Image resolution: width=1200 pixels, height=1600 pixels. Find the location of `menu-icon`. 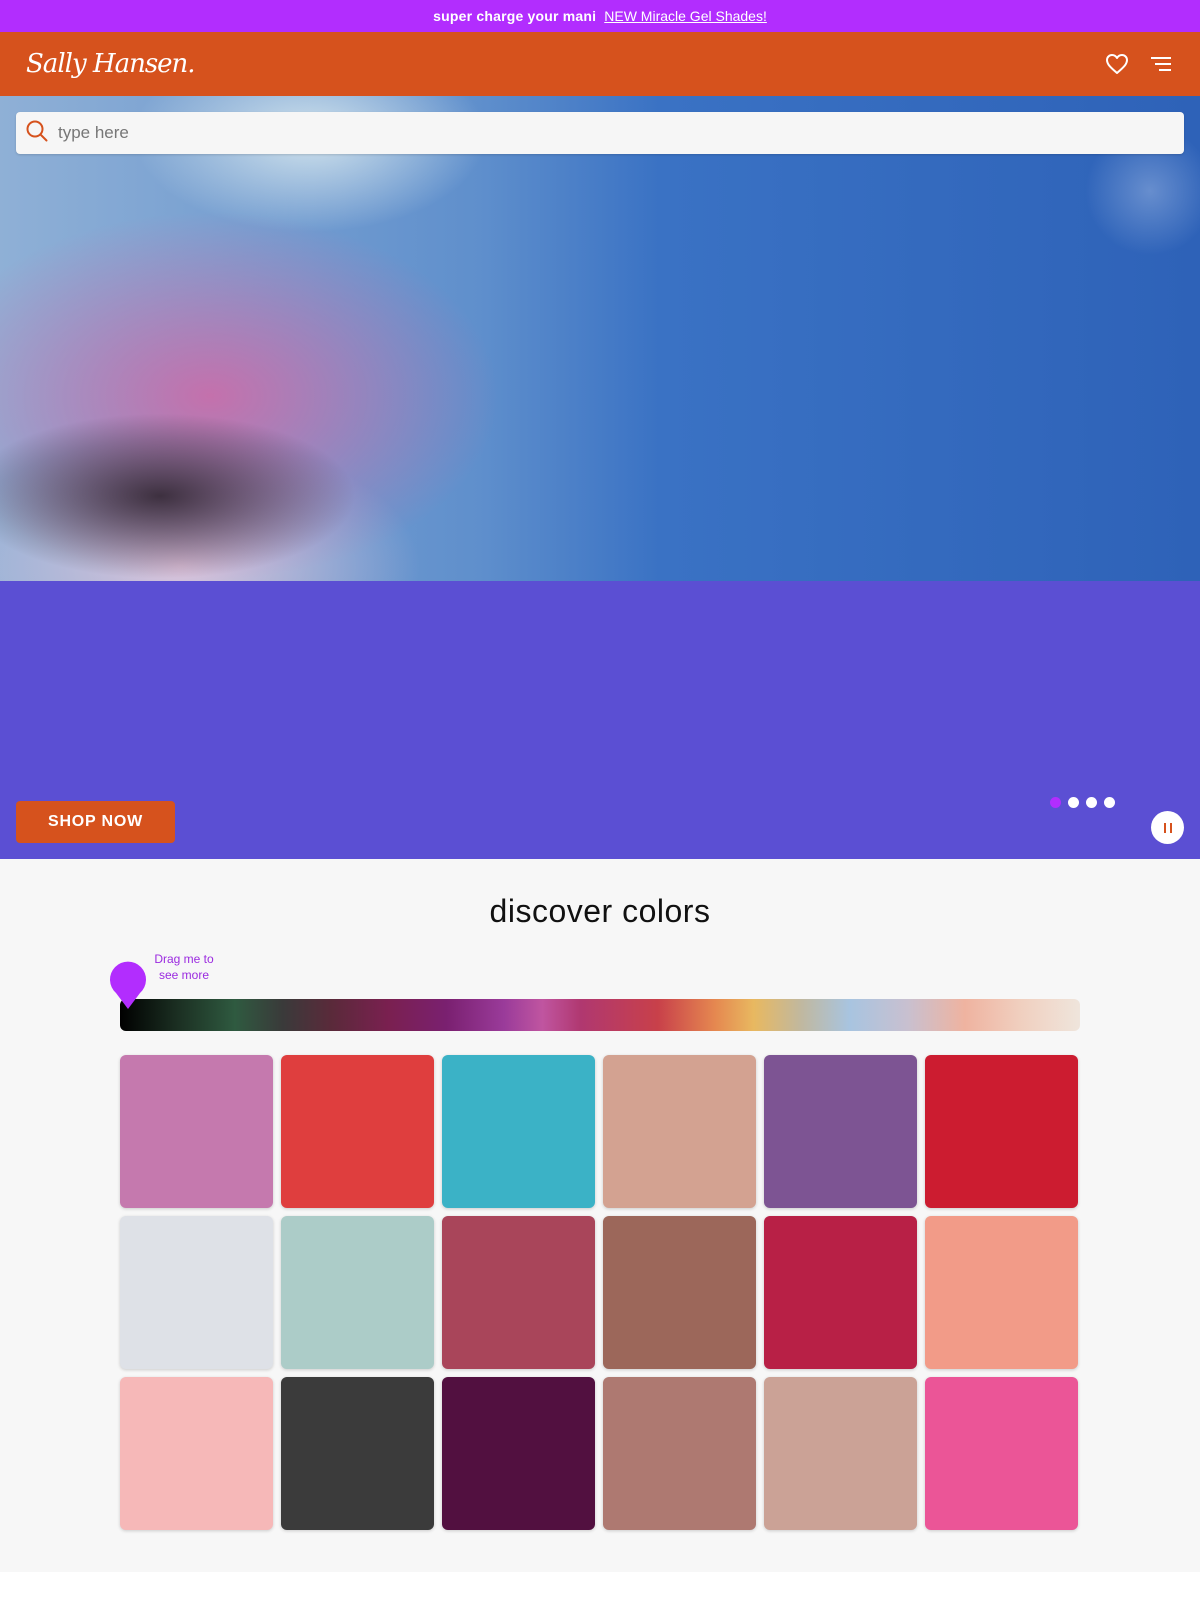

menu-icon is located at coordinates (1161, 64).